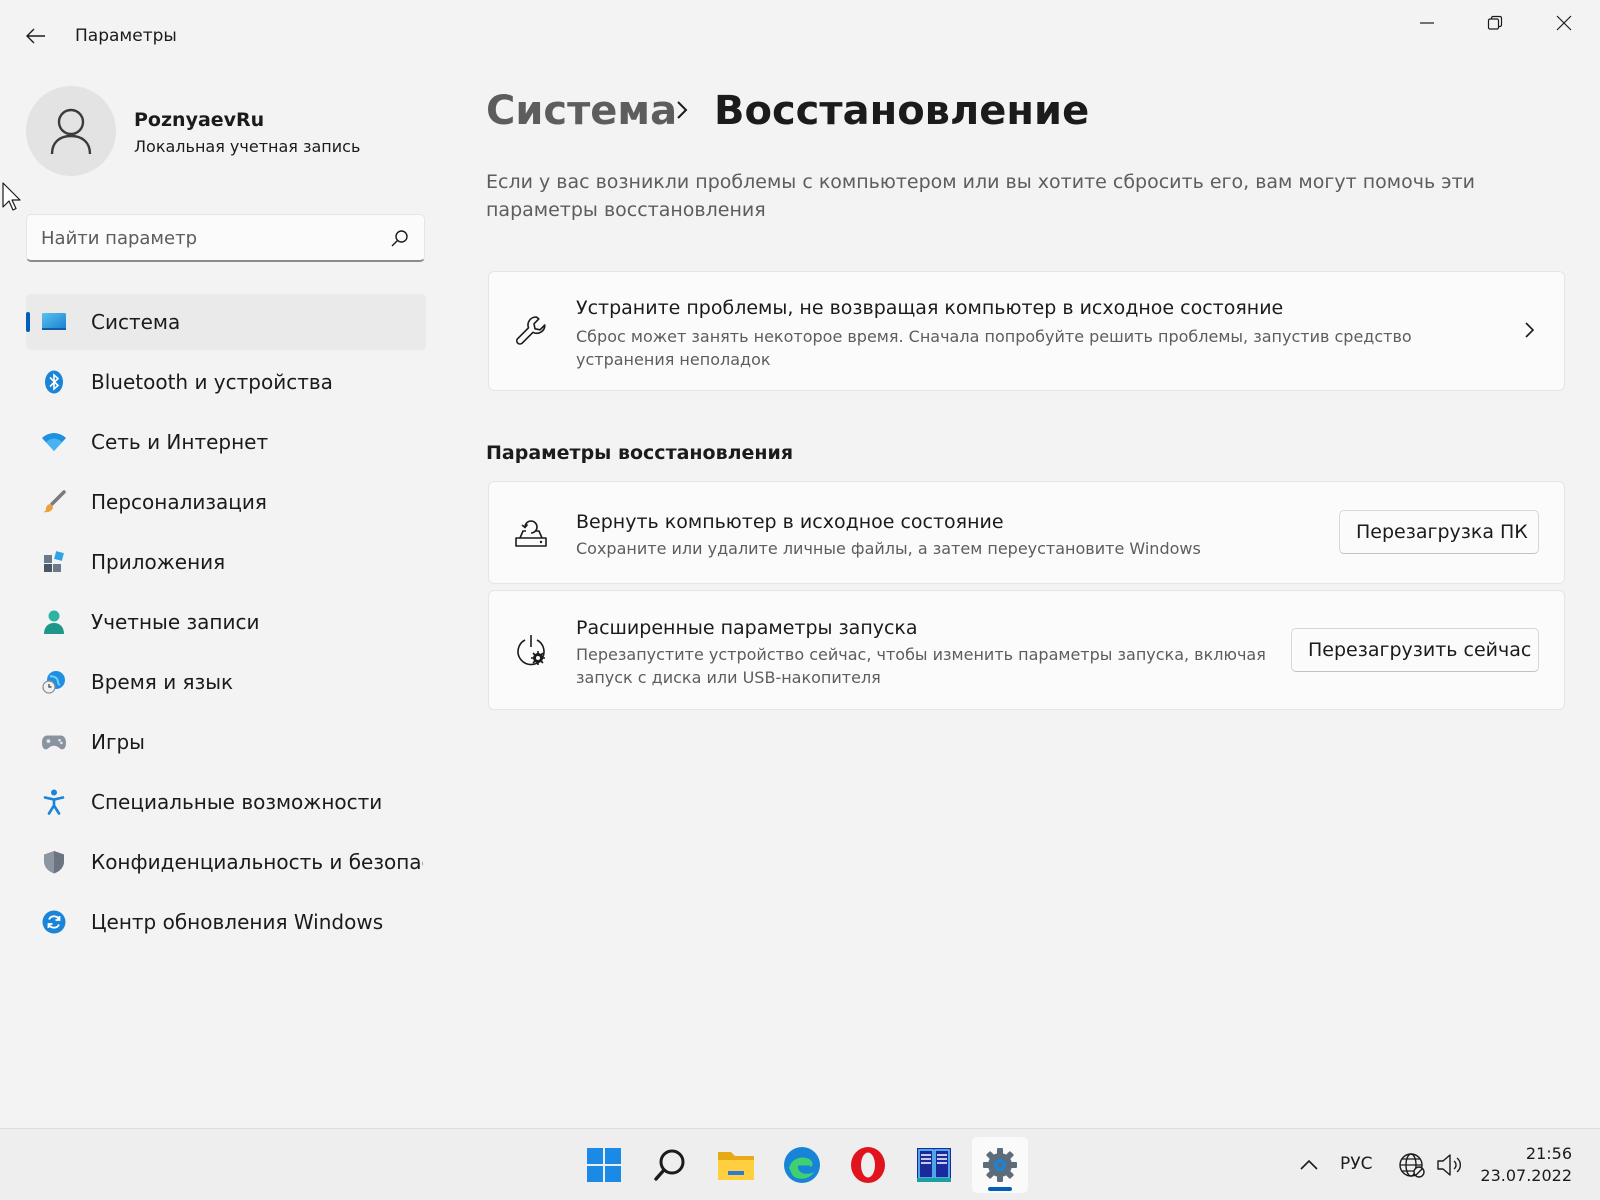 The width and height of the screenshot is (1600, 1200). I want to click on sidebar-item-label: Система, so click(136, 322).